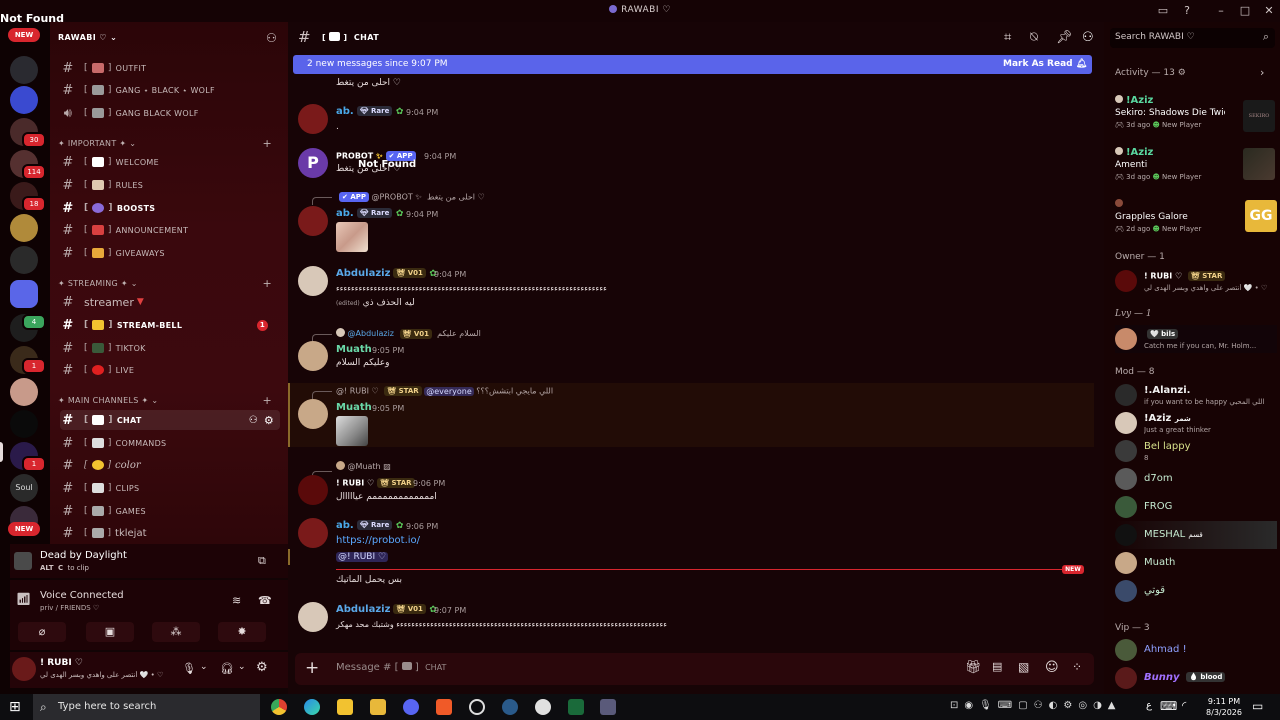 This screenshot has width=1280, height=720. What do you see at coordinates (170, 325) in the screenshot?
I see `channel-stream-bell: #[] STREAM-BELL 1` at bounding box center [170, 325].